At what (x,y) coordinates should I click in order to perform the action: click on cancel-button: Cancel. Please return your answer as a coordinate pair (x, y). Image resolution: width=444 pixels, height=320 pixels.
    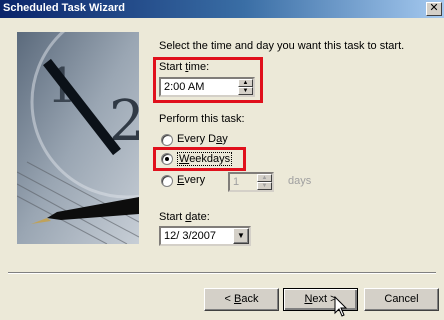
    Looking at the image, I should click on (401, 299).